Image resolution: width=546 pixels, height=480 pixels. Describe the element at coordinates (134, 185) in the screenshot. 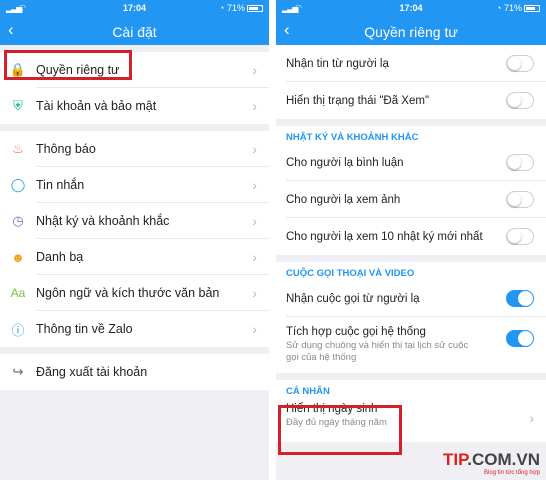

I see `settings-item-messages: ◯ Tin nhắn ›` at that location.